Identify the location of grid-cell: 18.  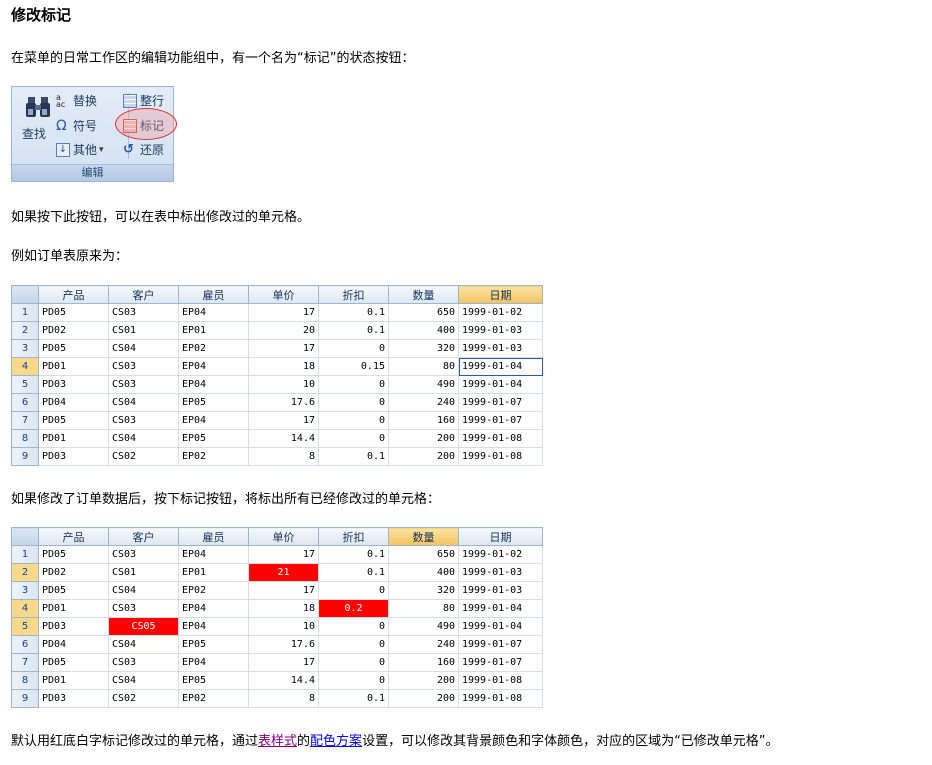
(283, 366).